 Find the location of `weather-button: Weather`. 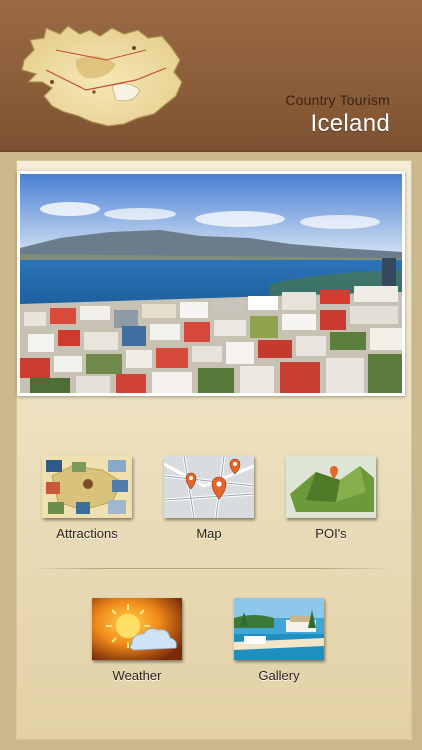

weather-button: Weather is located at coordinates (137, 643).